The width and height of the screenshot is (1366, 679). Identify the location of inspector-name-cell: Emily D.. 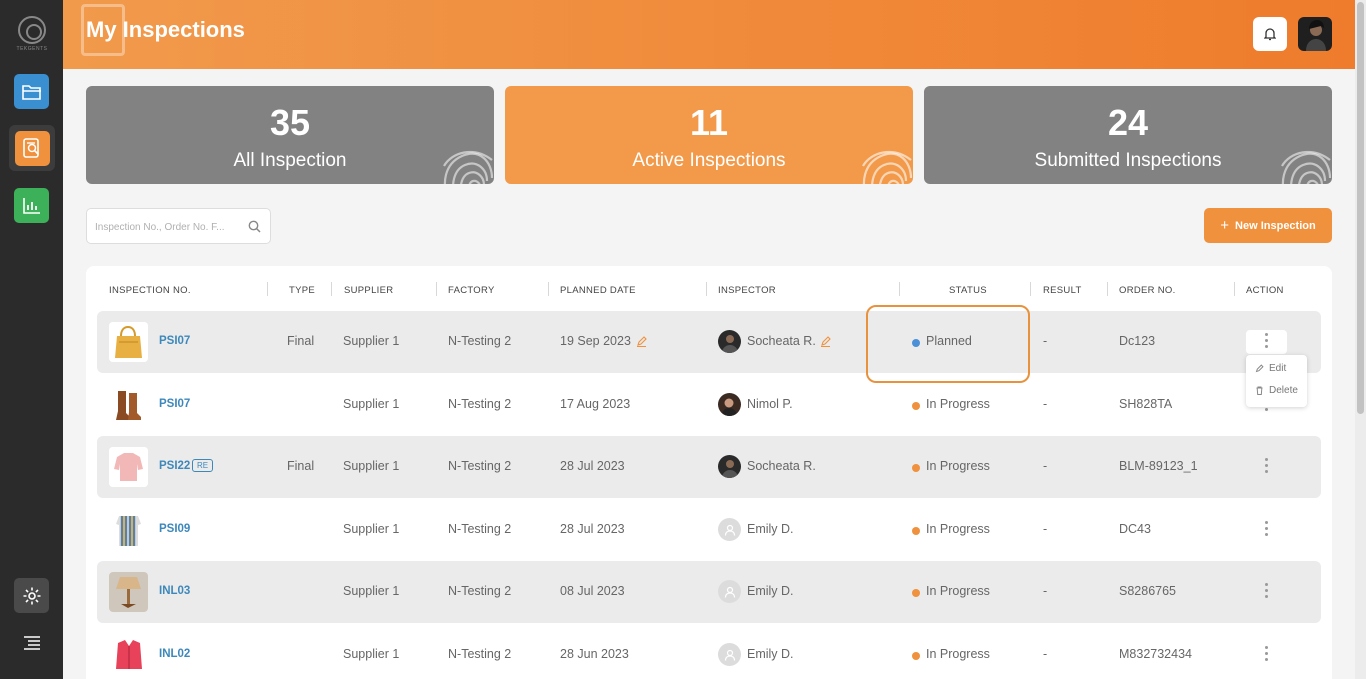
(770, 529).